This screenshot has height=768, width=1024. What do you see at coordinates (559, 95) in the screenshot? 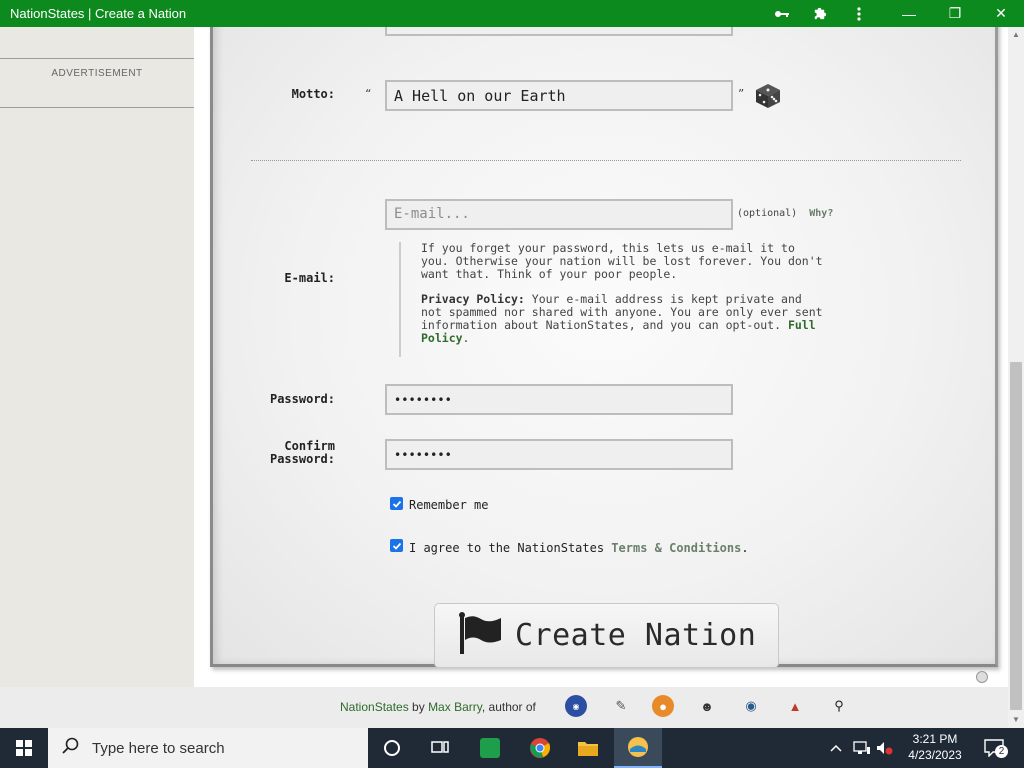
I see `motto-input: A Hell on our Earth` at bounding box center [559, 95].